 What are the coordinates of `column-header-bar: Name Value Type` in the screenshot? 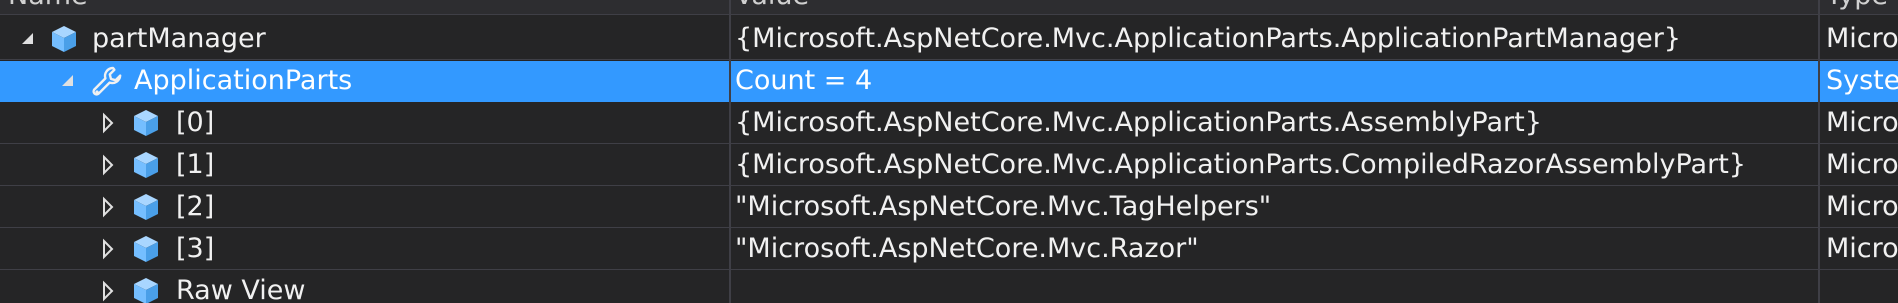 It's located at (949, 7).